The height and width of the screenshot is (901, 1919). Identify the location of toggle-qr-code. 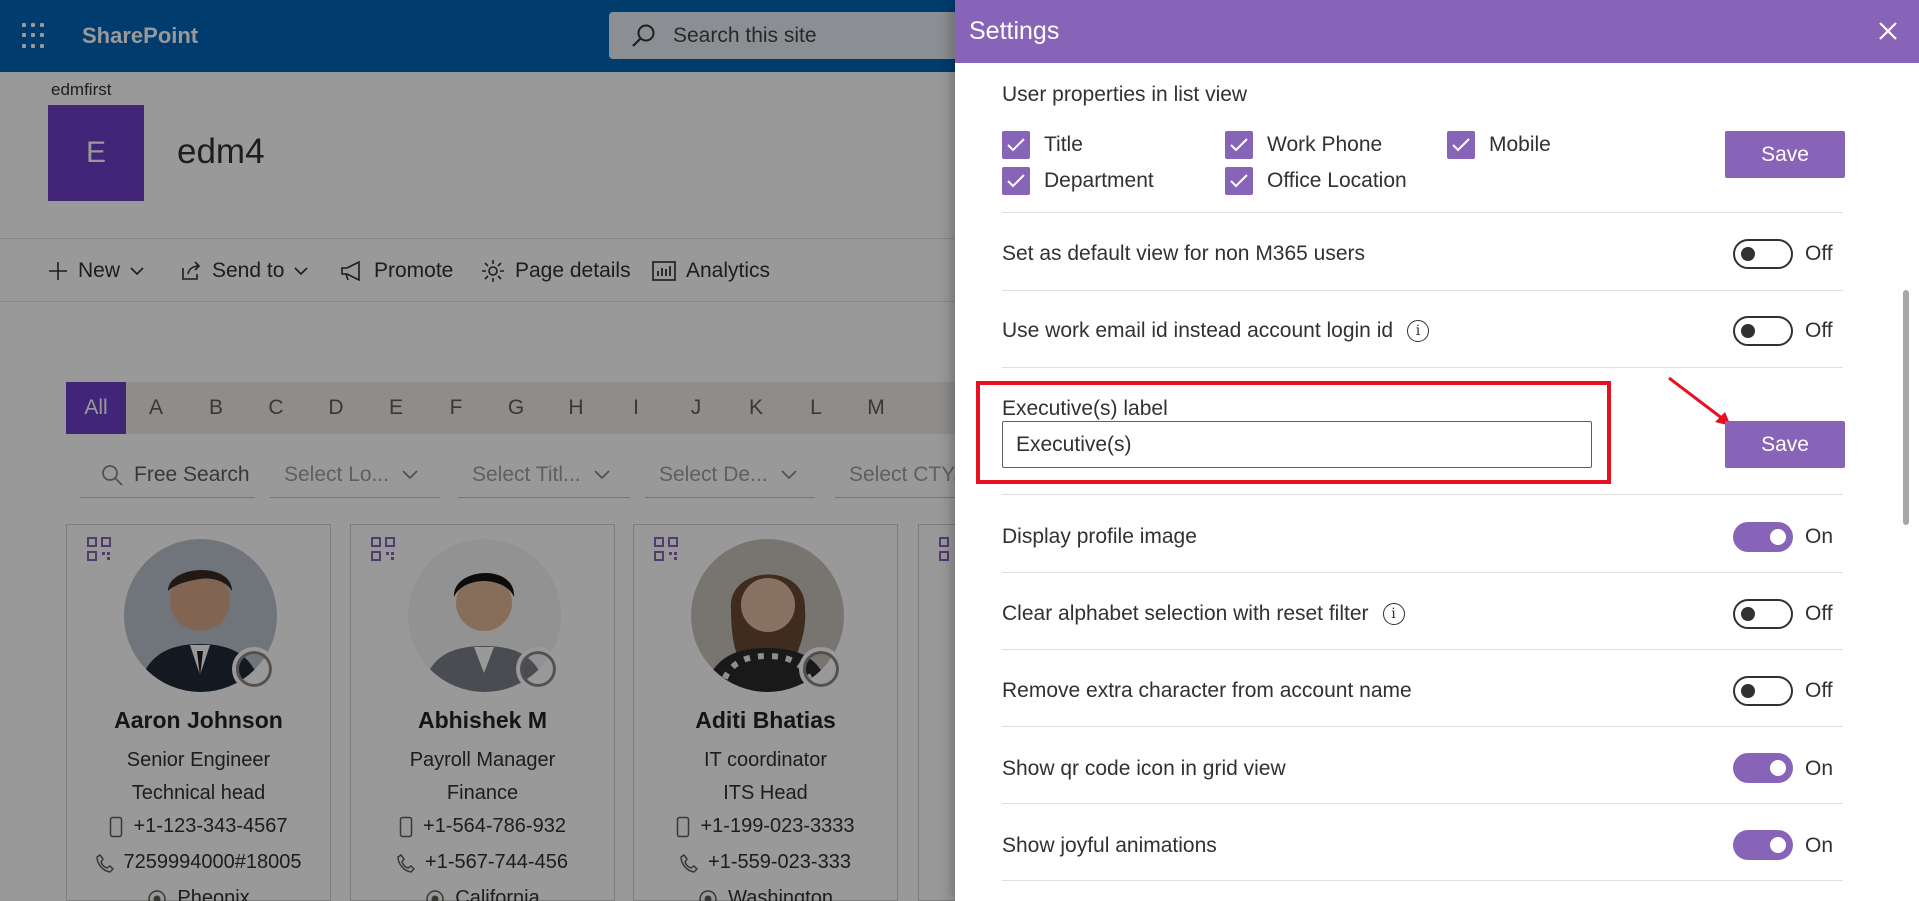
(1763, 768).